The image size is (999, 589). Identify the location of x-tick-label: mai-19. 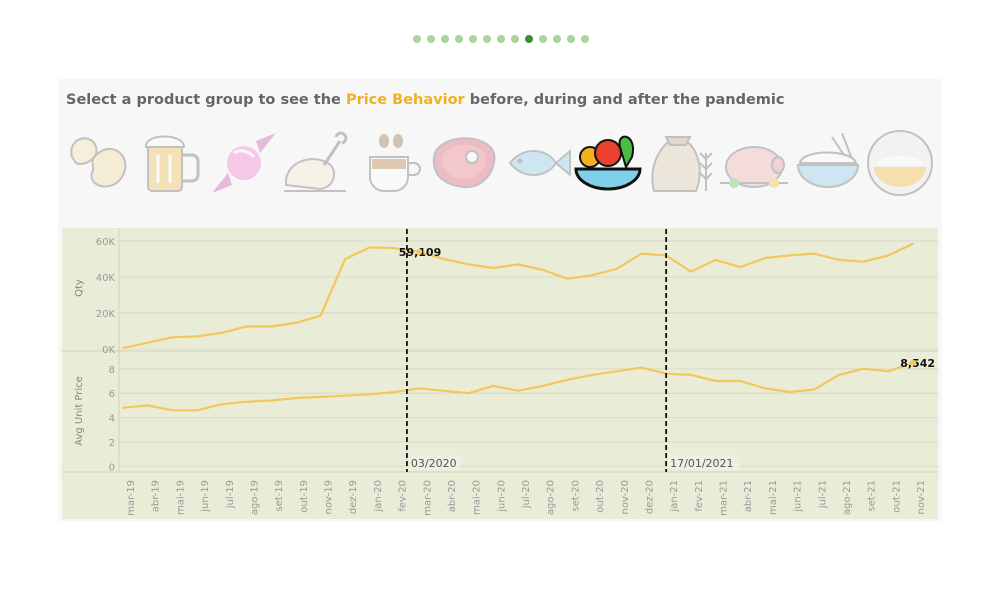
(180, 497).